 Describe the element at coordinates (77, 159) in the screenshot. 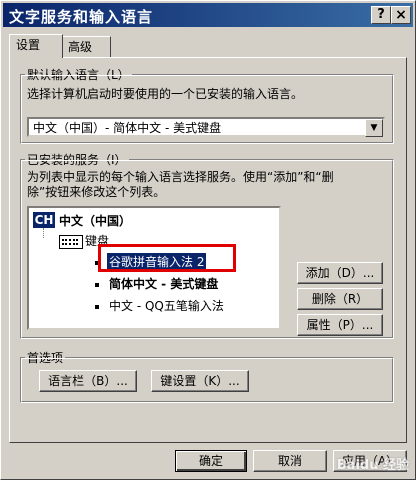

I see `installed-services-label: 已安装的服务（I）` at that location.